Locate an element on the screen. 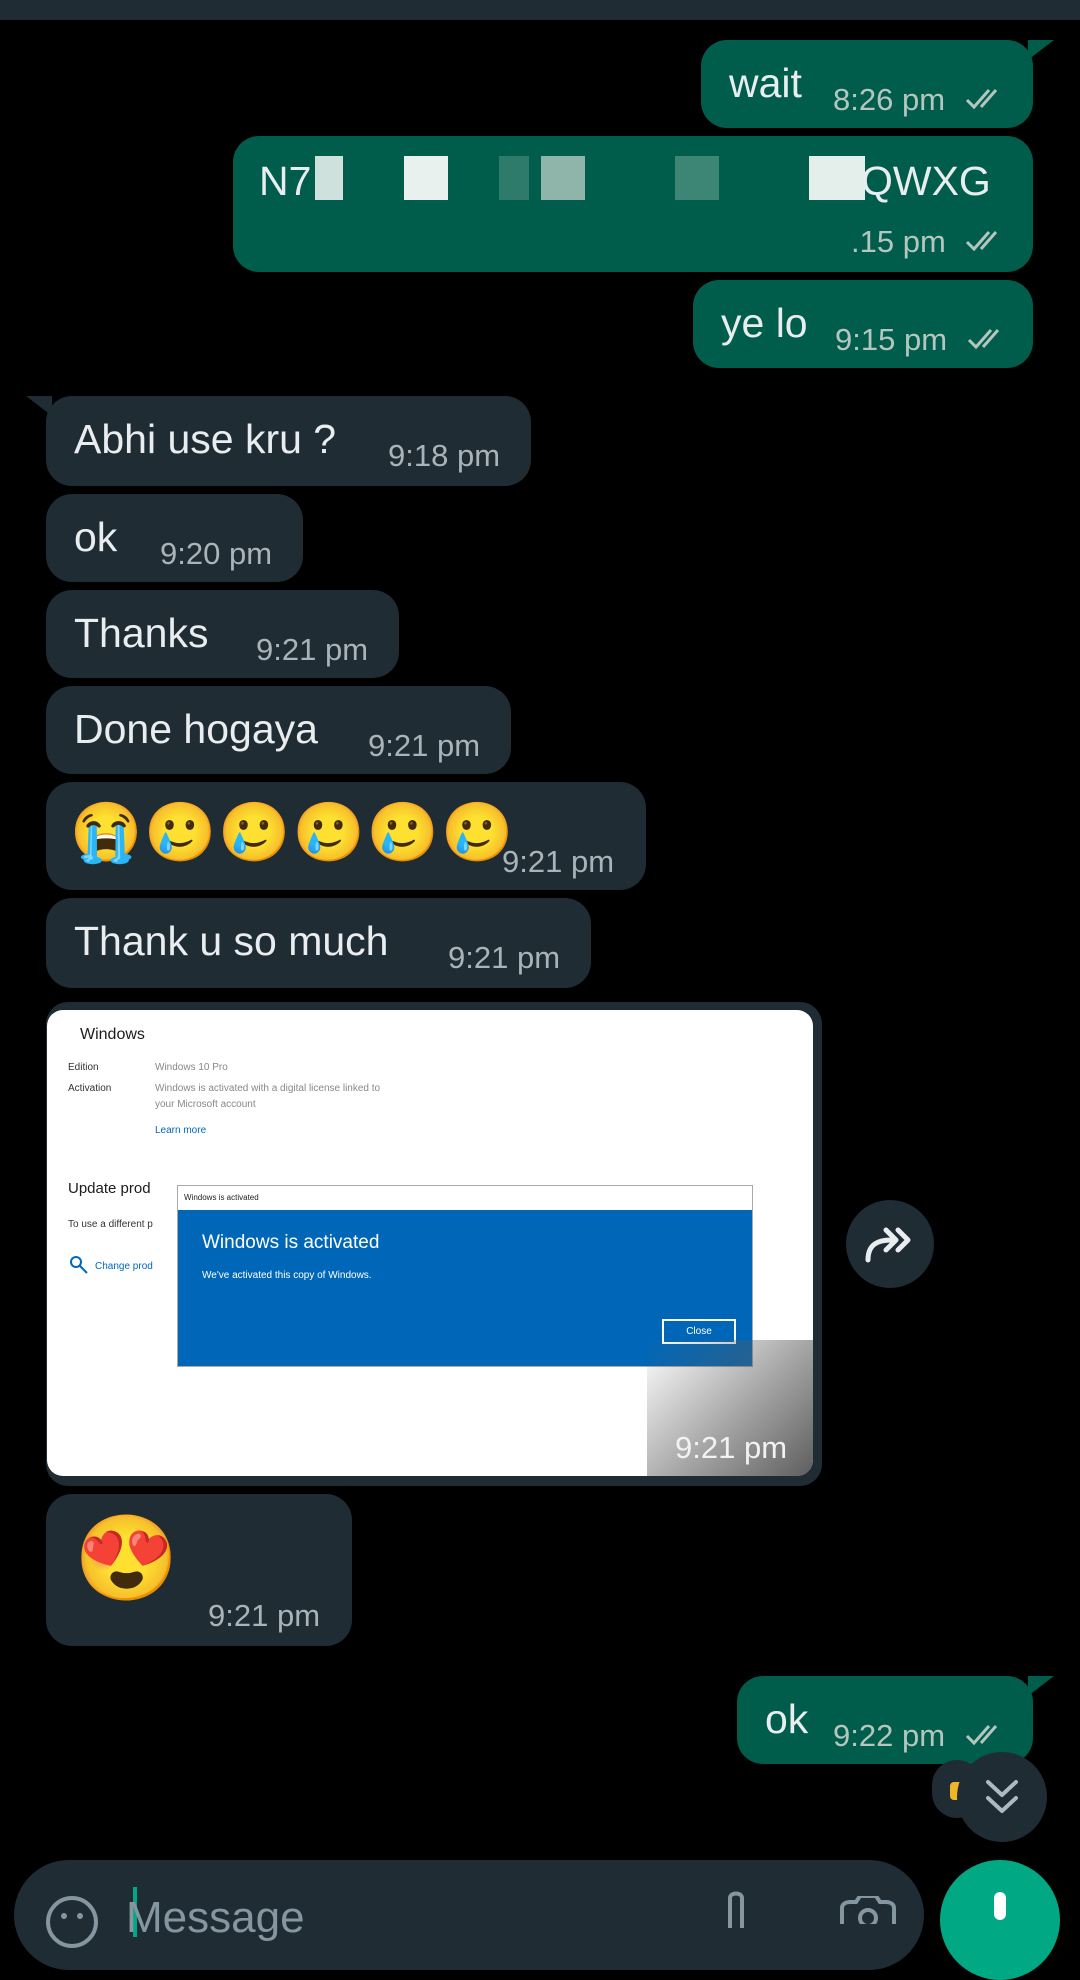 The width and height of the screenshot is (1080, 1980). image-learn-more: Learn more is located at coordinates (181, 1130).